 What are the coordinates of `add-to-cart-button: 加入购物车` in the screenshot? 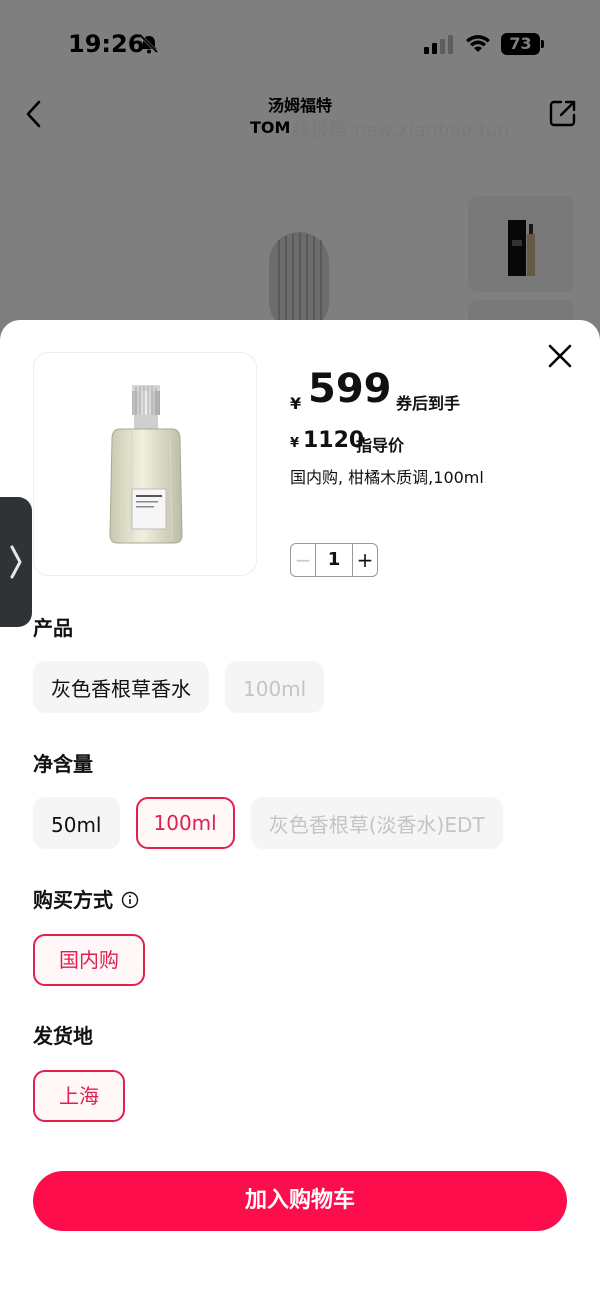 It's located at (300, 1201).